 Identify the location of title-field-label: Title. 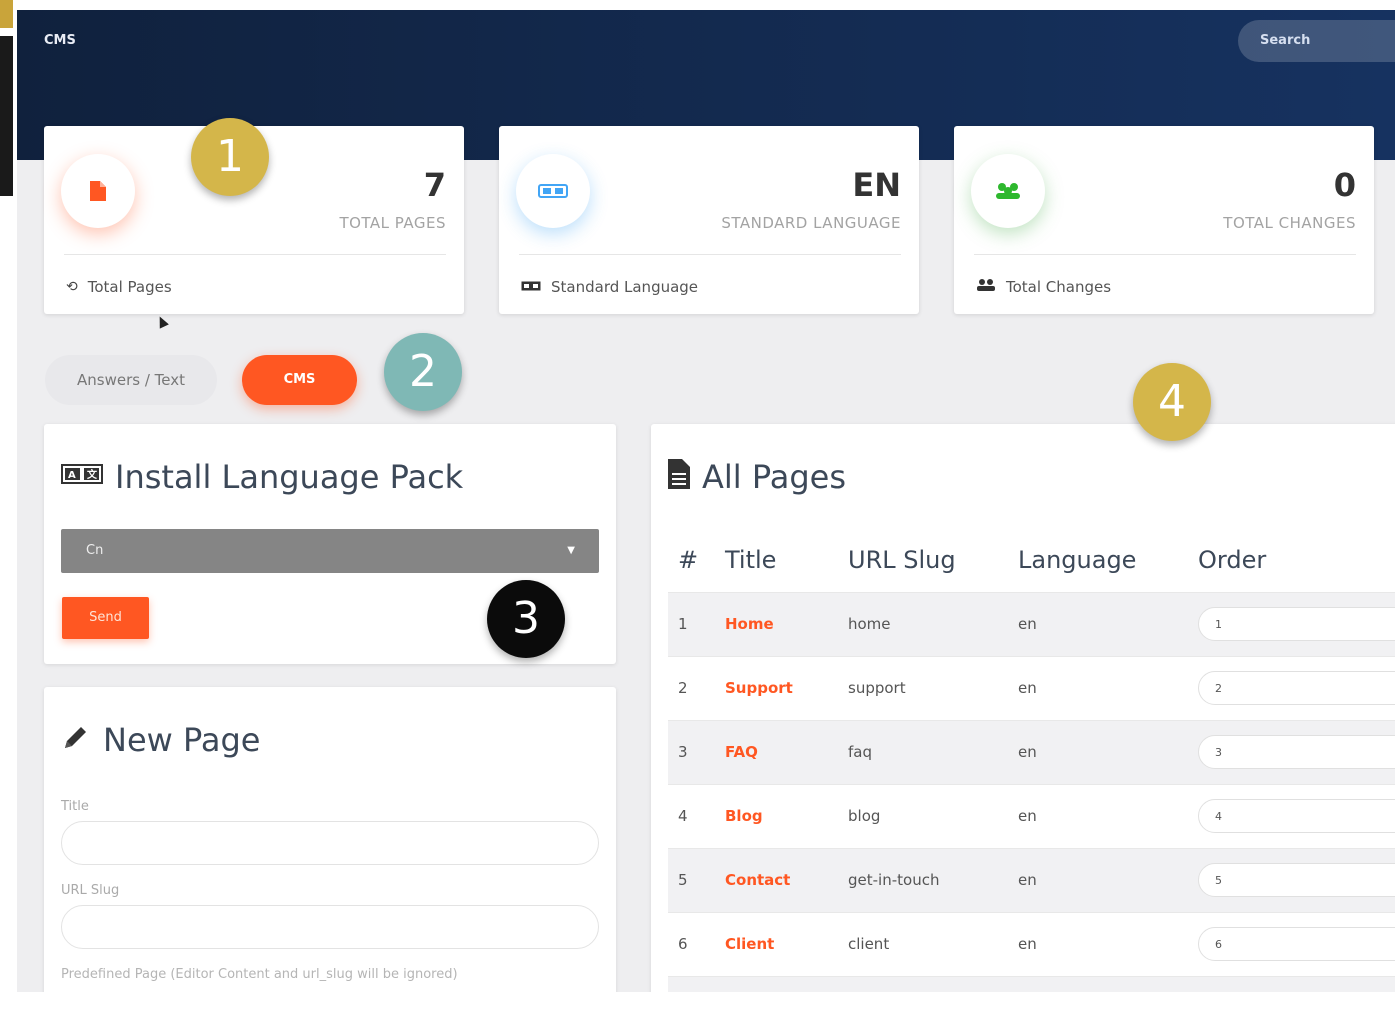
(75, 806).